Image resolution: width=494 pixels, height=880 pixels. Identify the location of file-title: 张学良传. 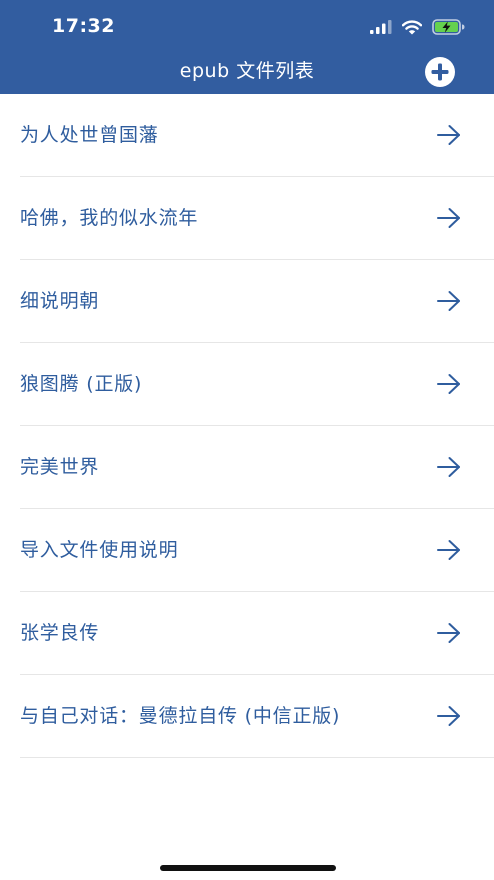
(60, 633).